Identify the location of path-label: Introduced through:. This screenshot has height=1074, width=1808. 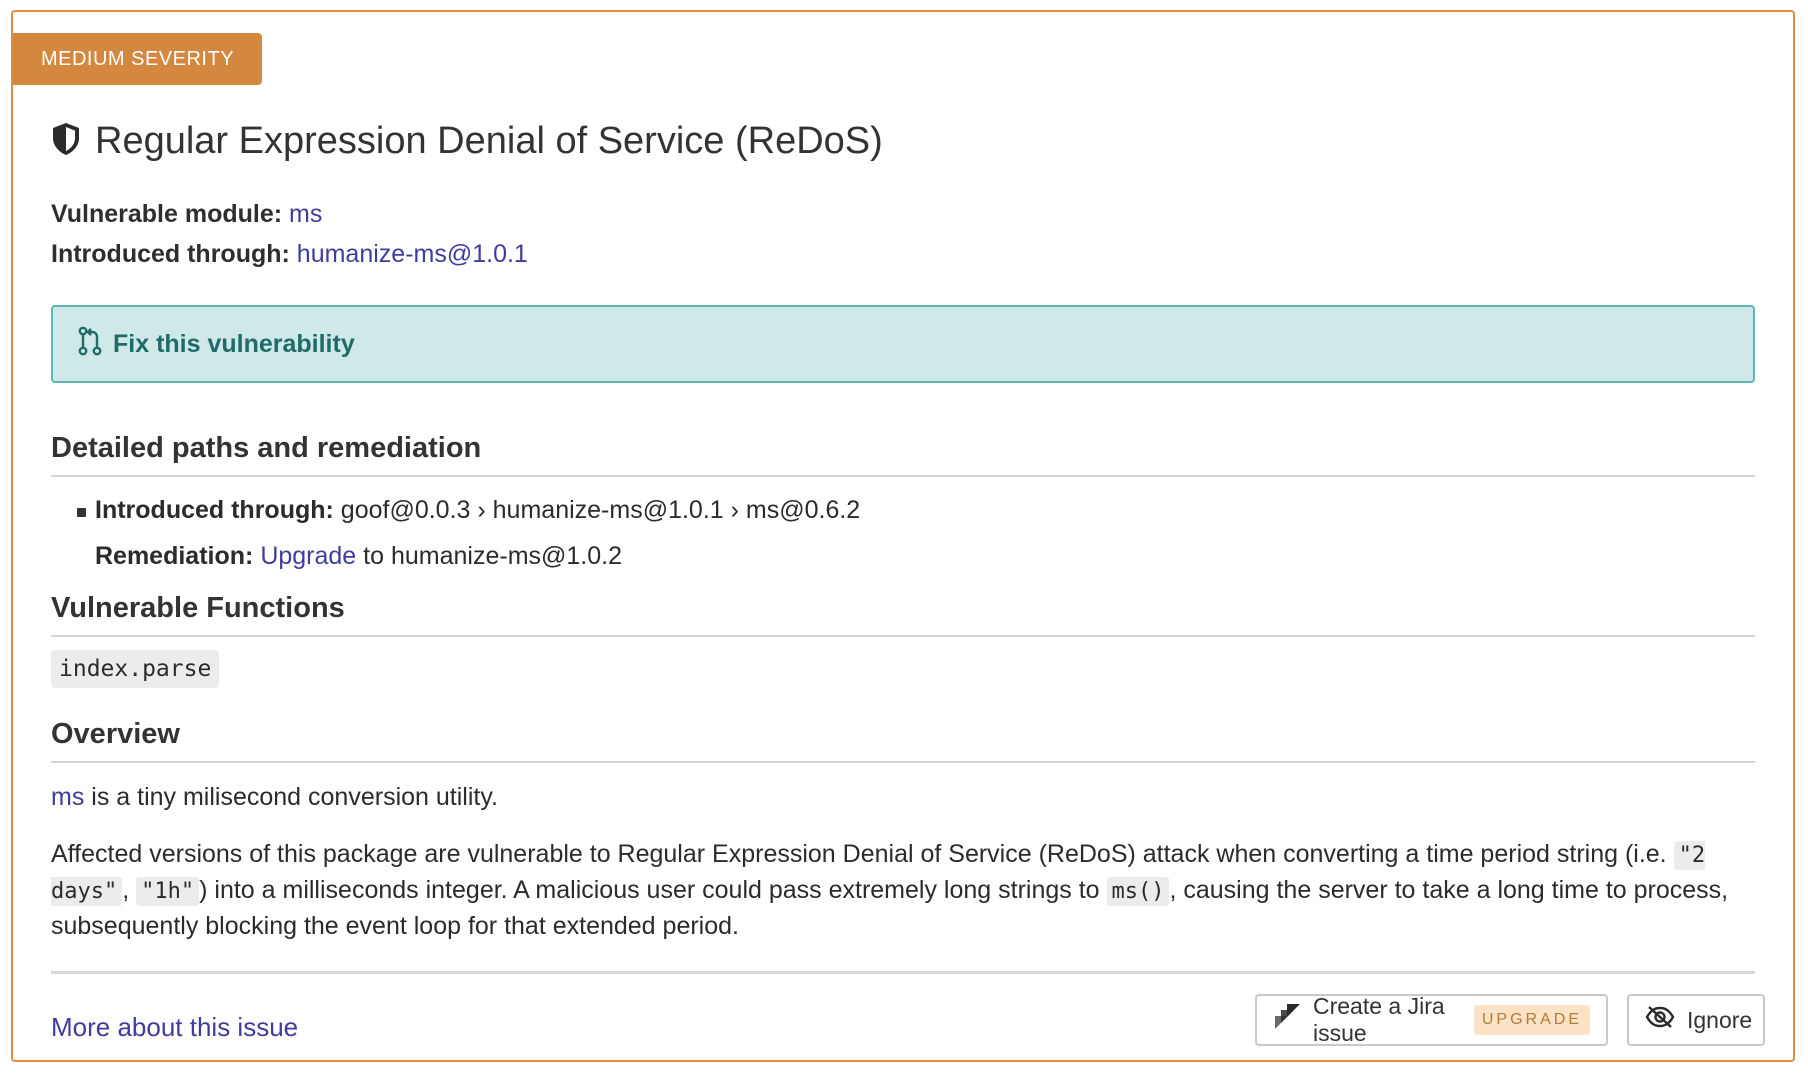
(214, 510).